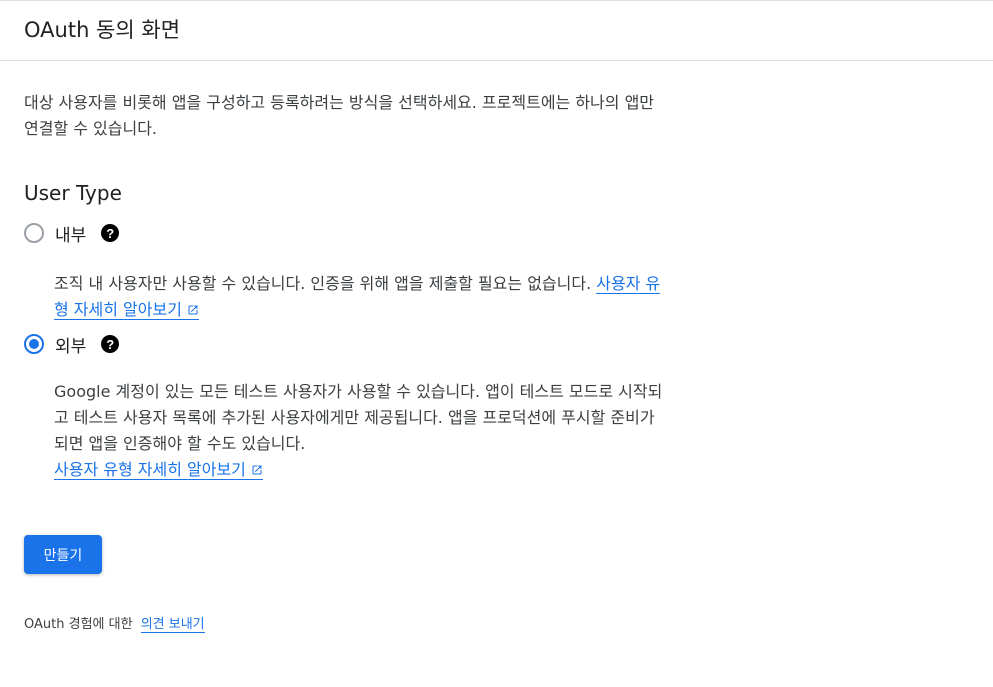  What do you see at coordinates (71, 235) in the screenshot?
I see `option-label-internal: 내부` at bounding box center [71, 235].